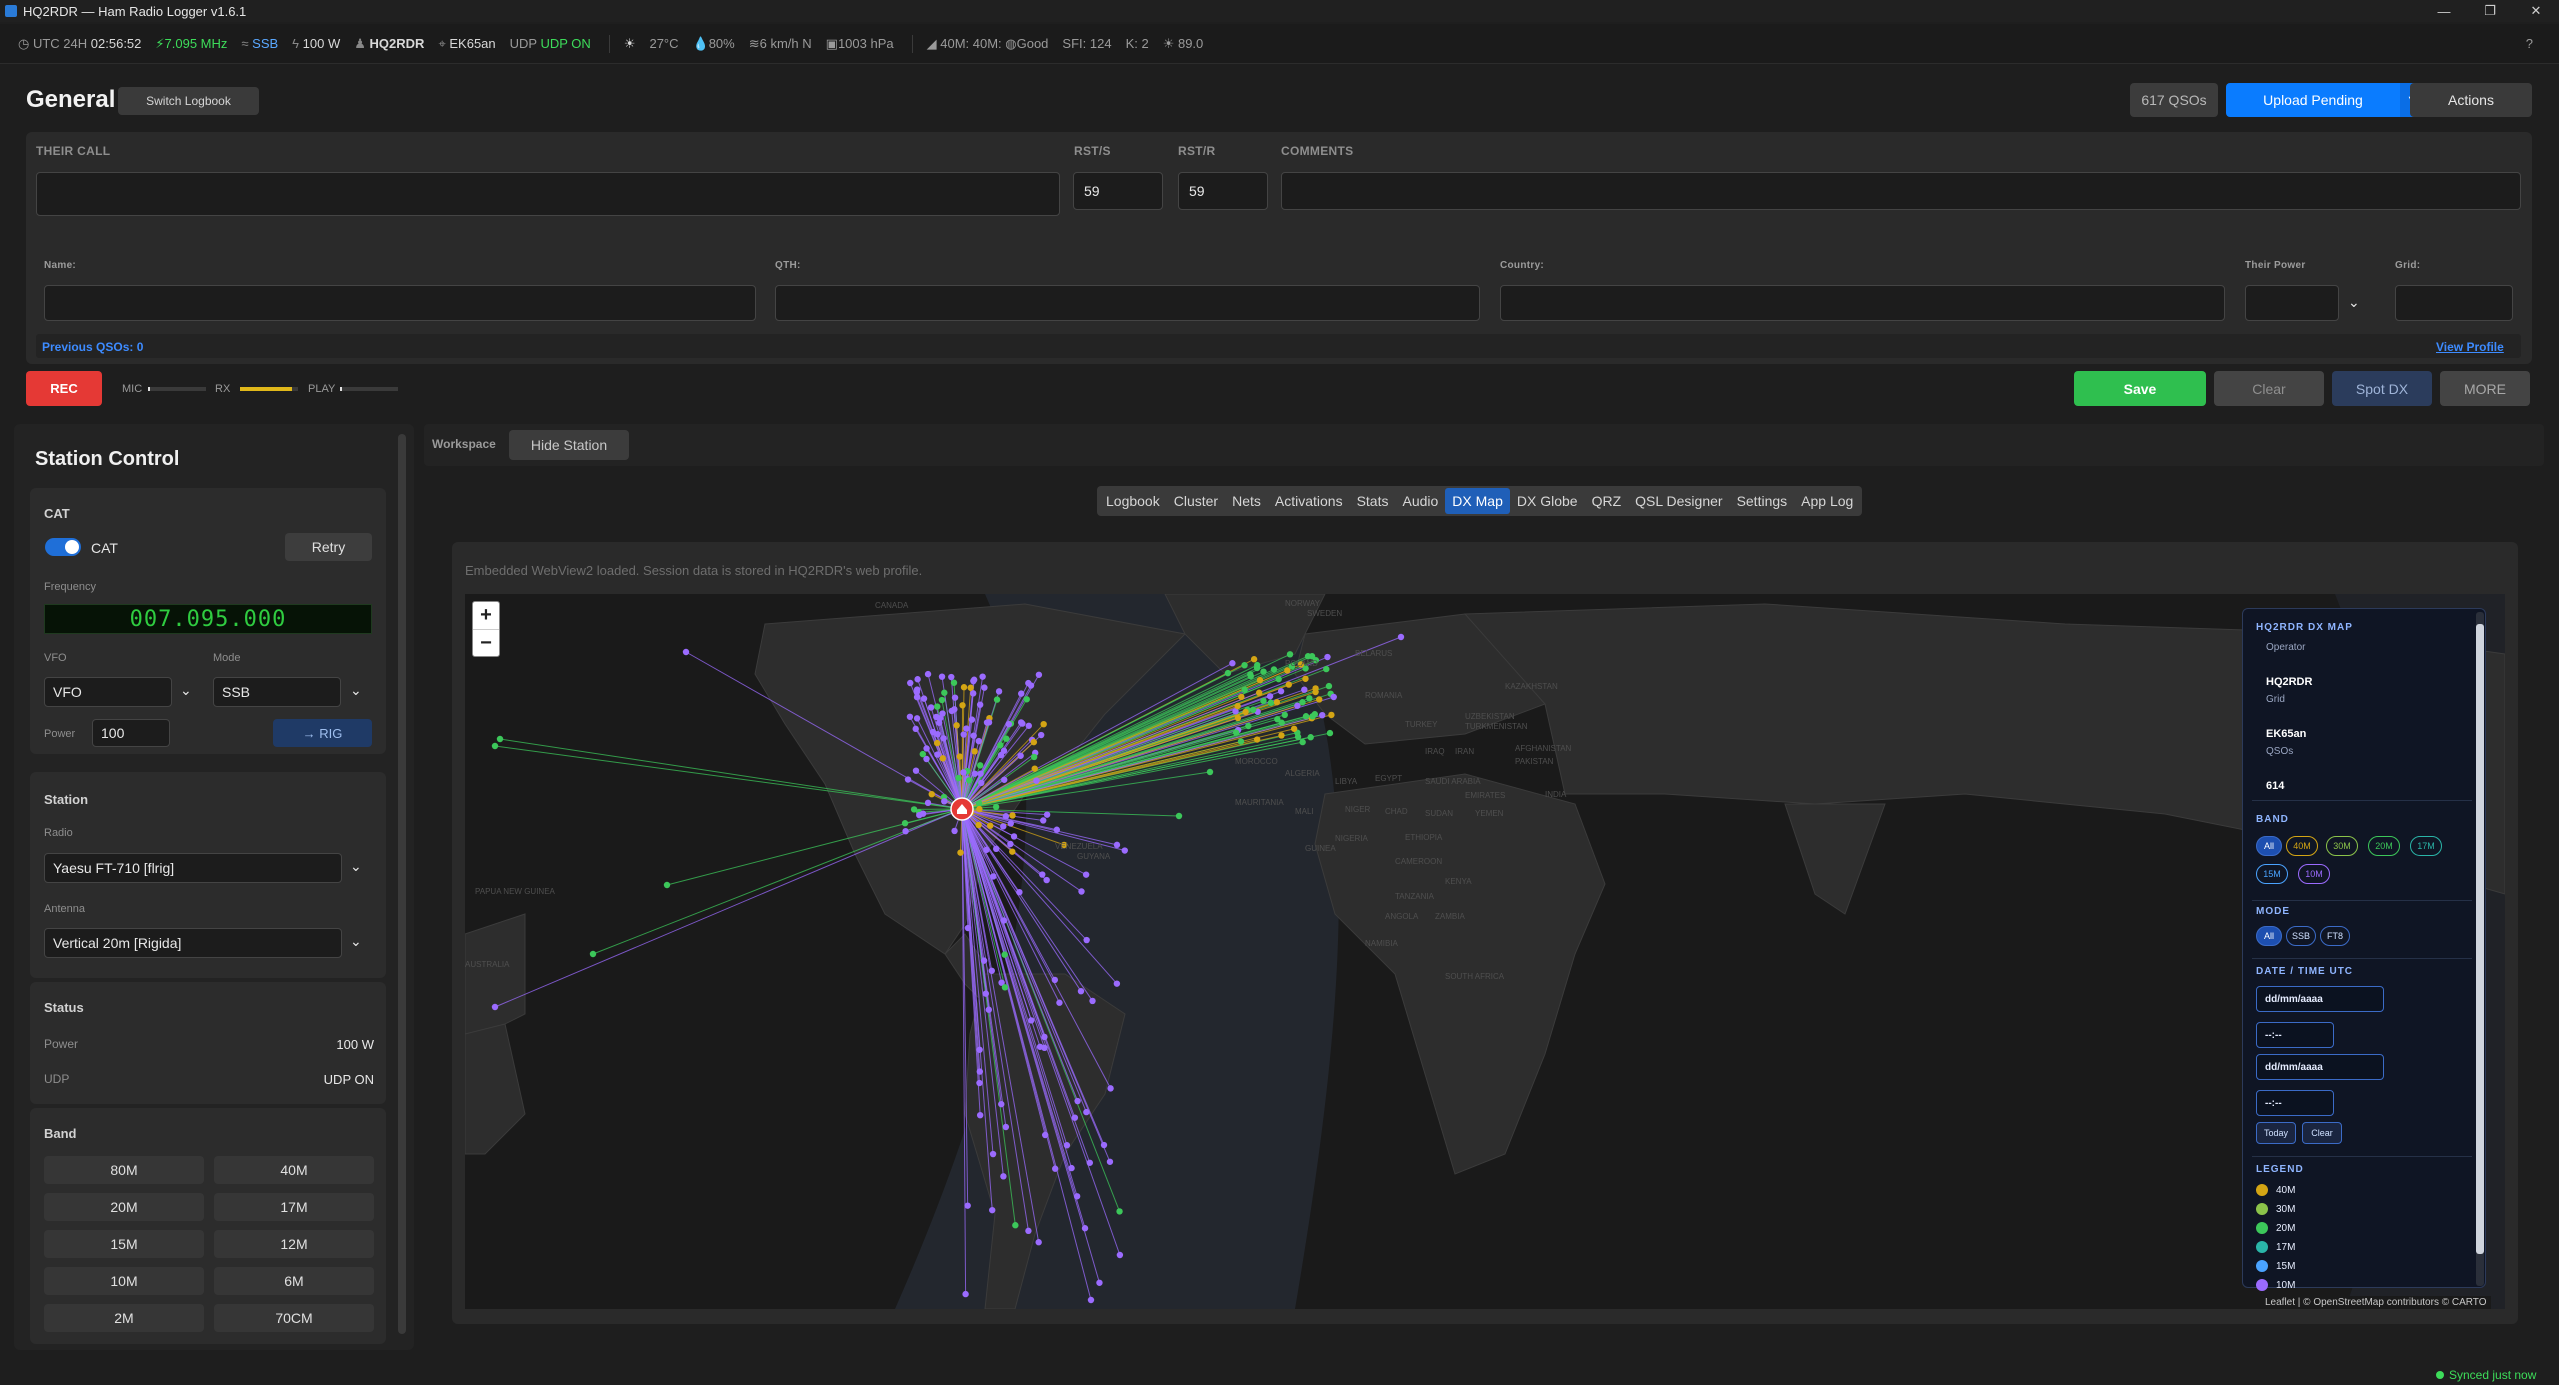 This screenshot has width=2559, height=1385. Describe the element at coordinates (2269, 846) in the screenshot. I see `band-filter-pill: All` at that location.